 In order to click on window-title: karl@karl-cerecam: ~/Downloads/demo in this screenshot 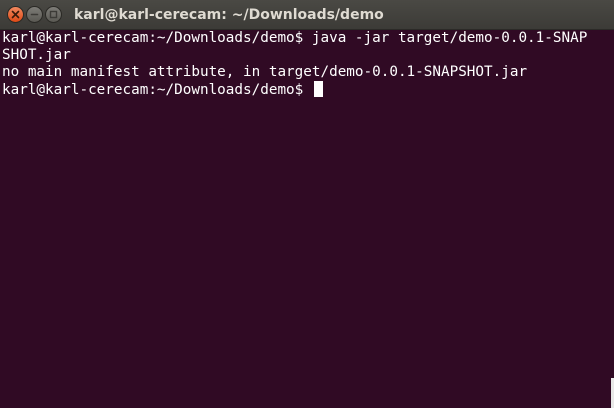, I will do `click(229, 15)`.